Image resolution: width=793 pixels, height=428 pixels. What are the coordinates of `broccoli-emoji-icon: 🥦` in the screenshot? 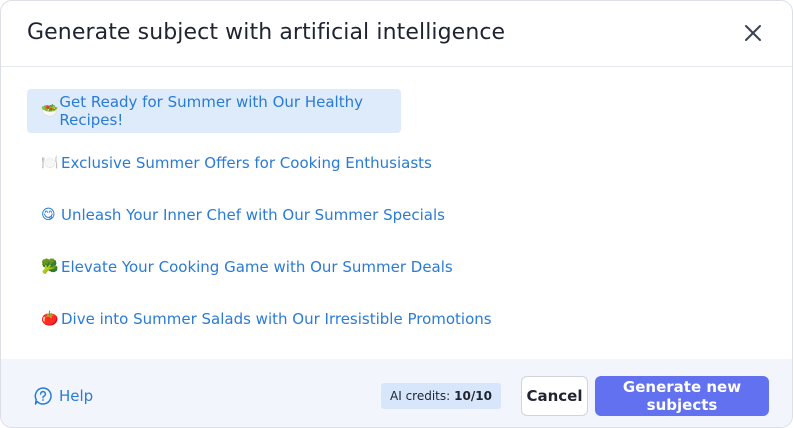 It's located at (50, 267).